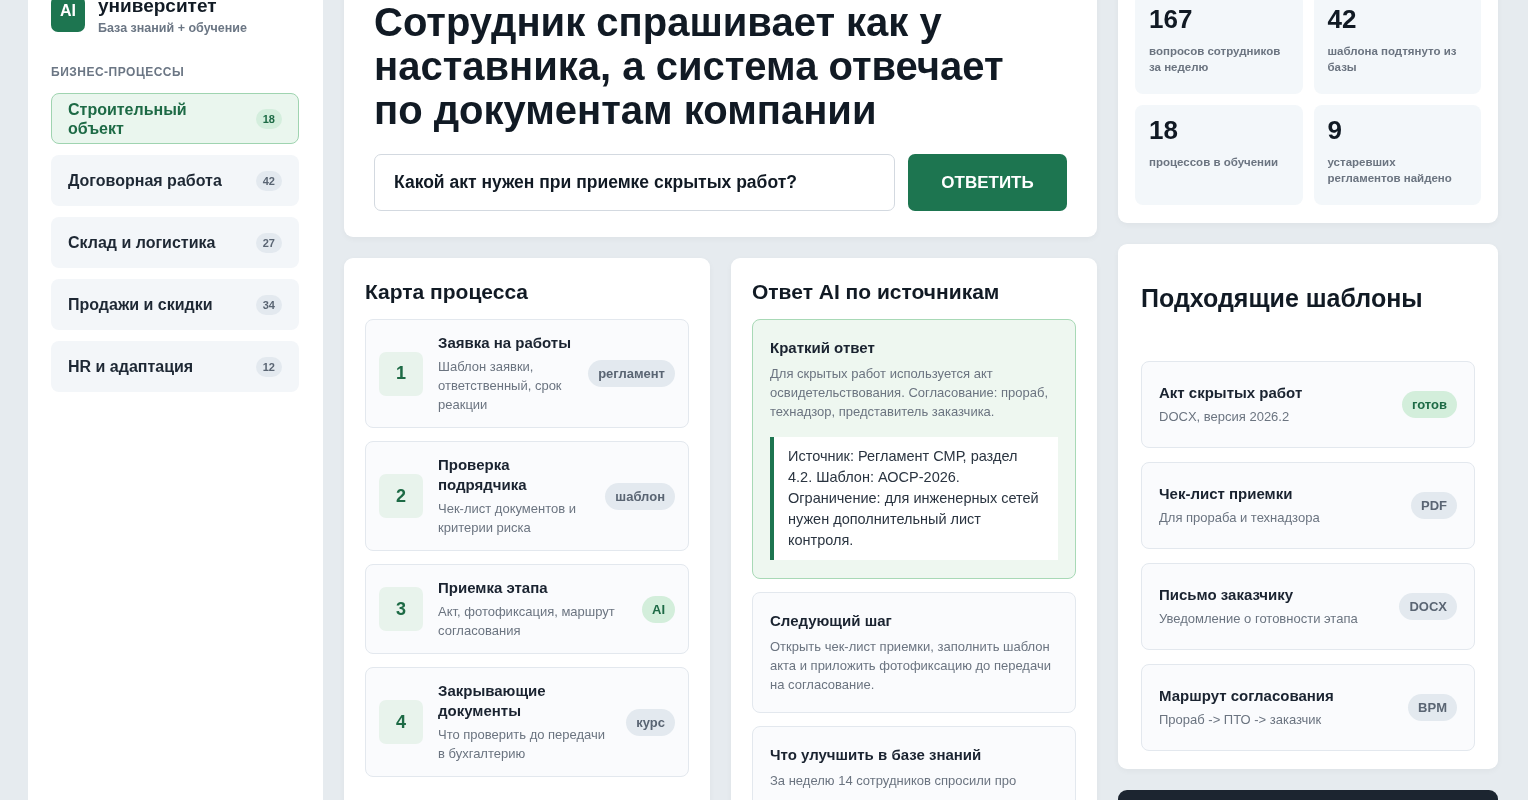 Image resolution: width=1528 pixels, height=800 pixels. I want to click on block-text: Открыть чек-лист приемки, заполнить шаблон акта и приложить фотофиксацию до передачи на согласование., so click(911, 666).